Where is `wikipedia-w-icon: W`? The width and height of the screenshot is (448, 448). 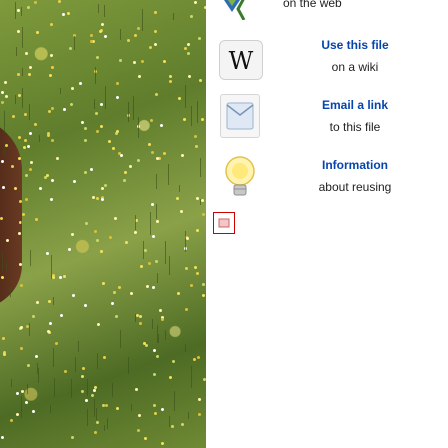 wikipedia-w-icon: W is located at coordinates (241, 60).